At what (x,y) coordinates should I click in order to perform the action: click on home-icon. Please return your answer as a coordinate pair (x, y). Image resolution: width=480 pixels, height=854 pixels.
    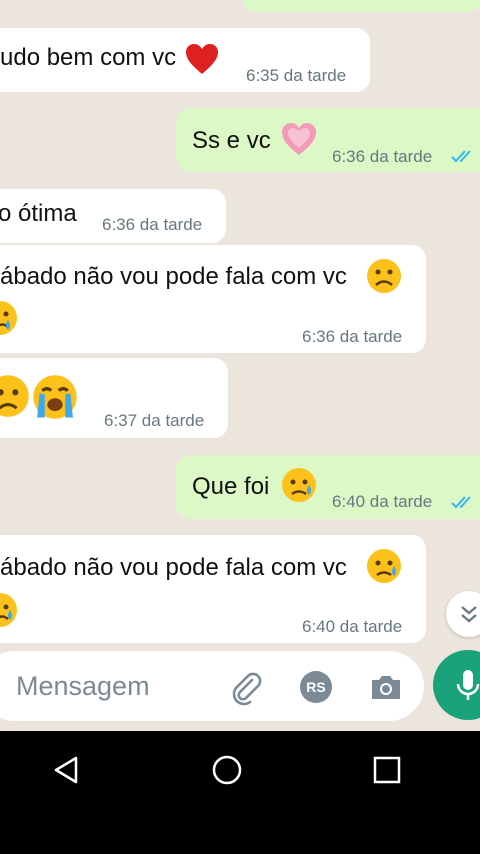
    Looking at the image, I should click on (227, 770).